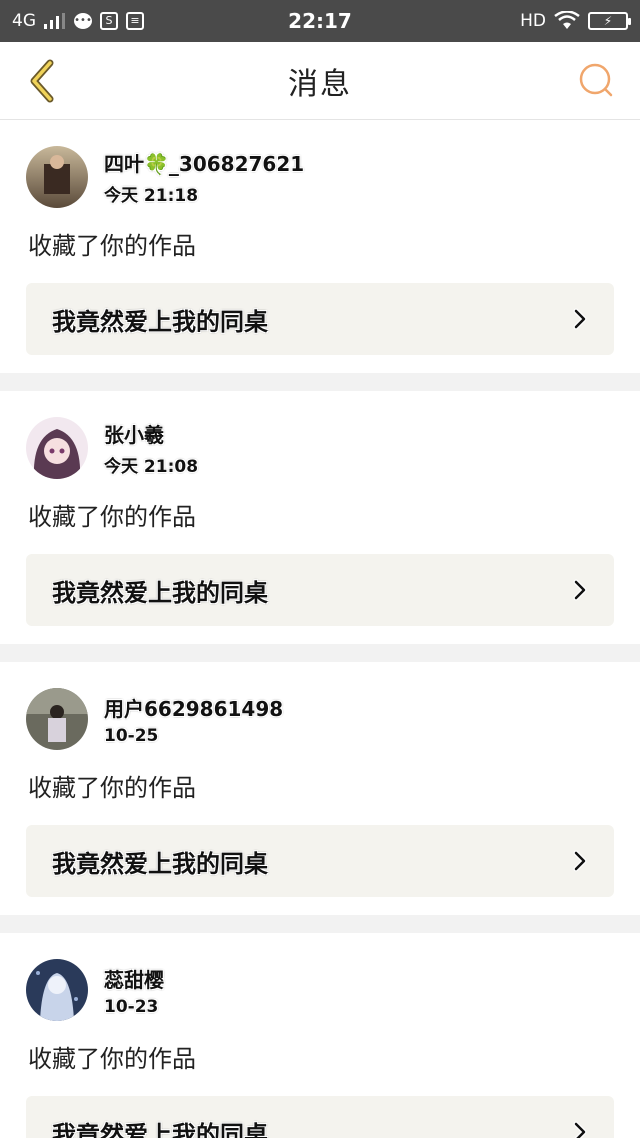  What do you see at coordinates (533, 21) in the screenshot?
I see `hd-label: HD` at bounding box center [533, 21].